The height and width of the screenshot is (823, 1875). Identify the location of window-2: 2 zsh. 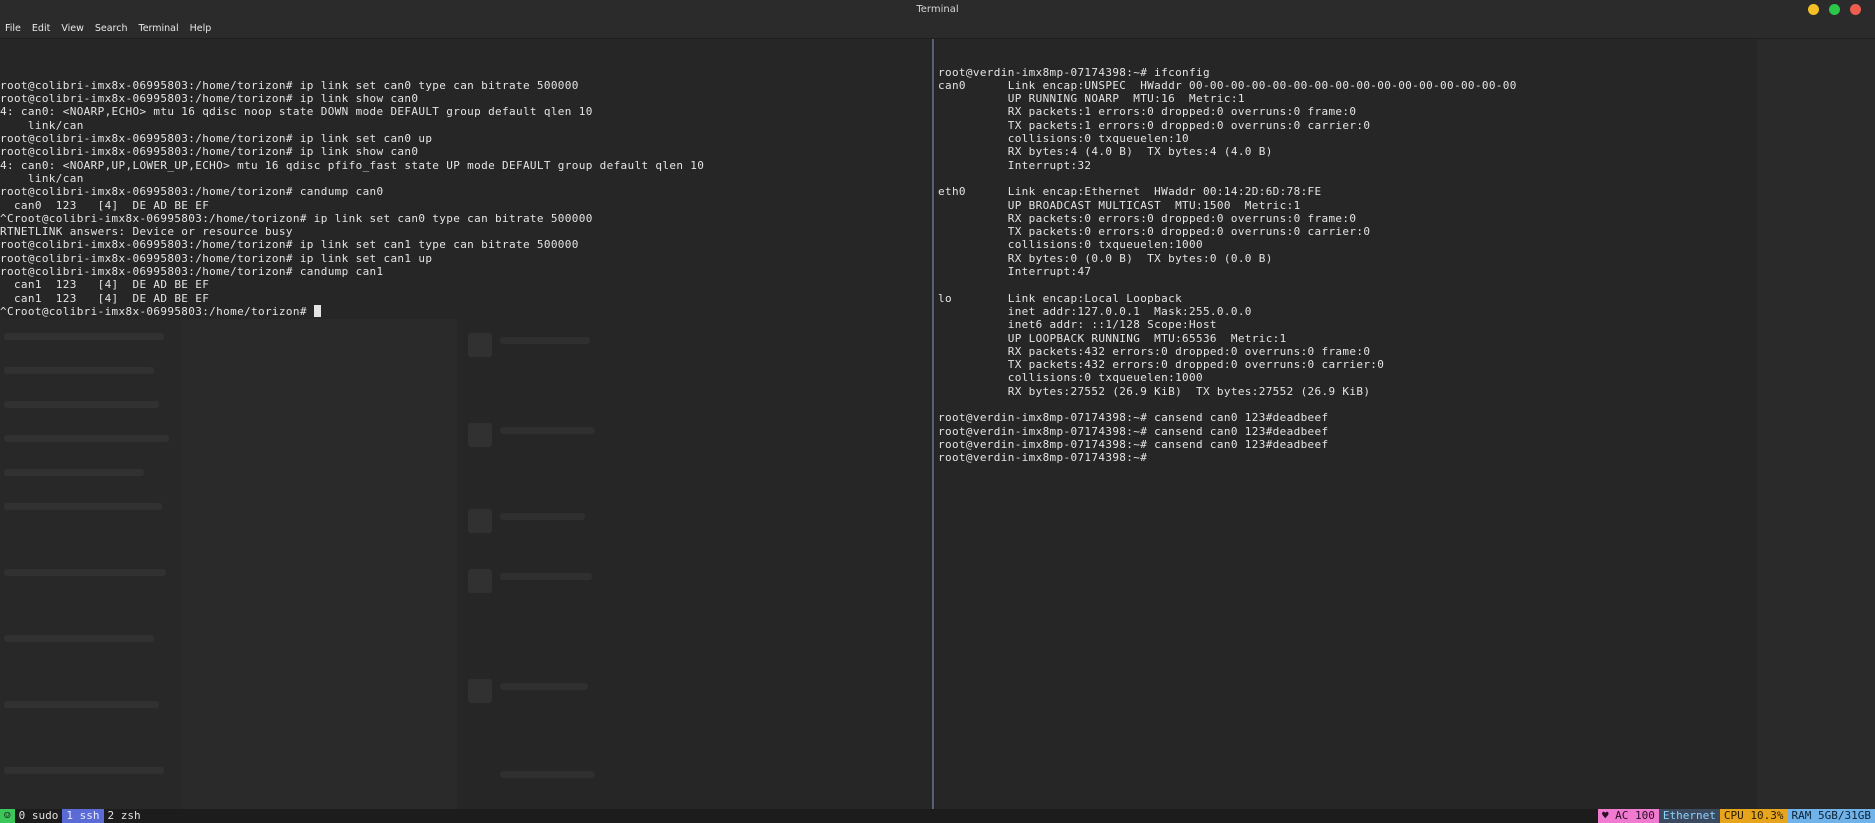
(124, 816).